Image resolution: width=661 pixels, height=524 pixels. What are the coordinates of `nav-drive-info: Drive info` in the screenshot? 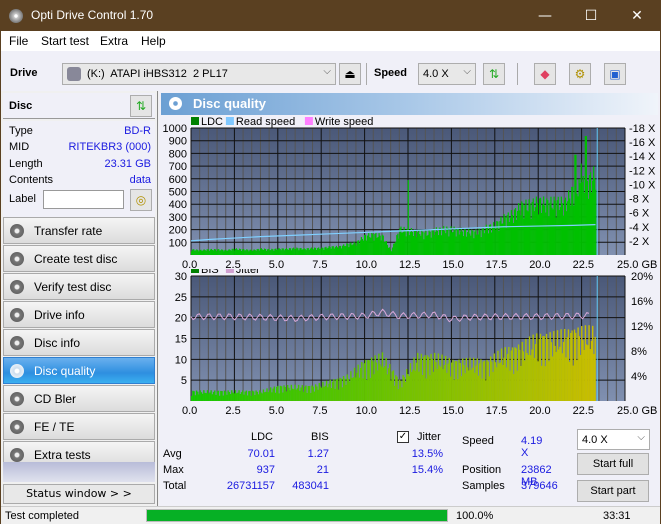 It's located at (79, 314).